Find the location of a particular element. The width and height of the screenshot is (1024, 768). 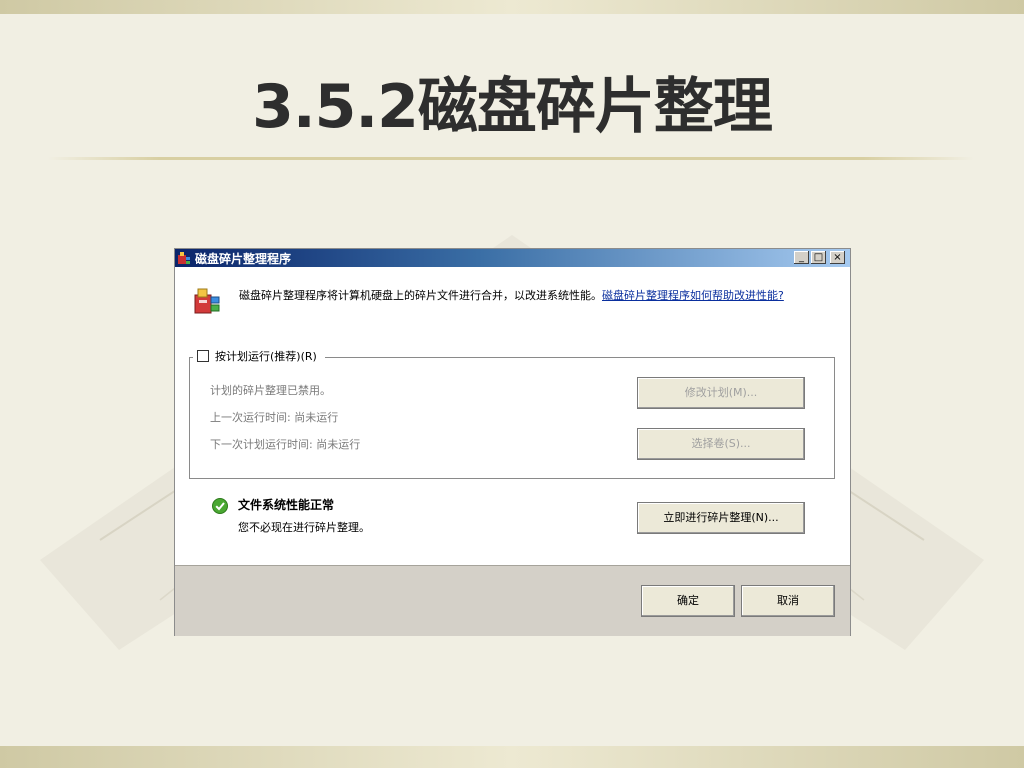

title-divider is located at coordinates (511, 158).